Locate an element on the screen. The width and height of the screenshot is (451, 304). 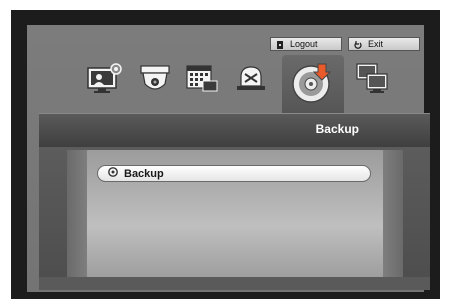
bottom-bar is located at coordinates (234, 283).